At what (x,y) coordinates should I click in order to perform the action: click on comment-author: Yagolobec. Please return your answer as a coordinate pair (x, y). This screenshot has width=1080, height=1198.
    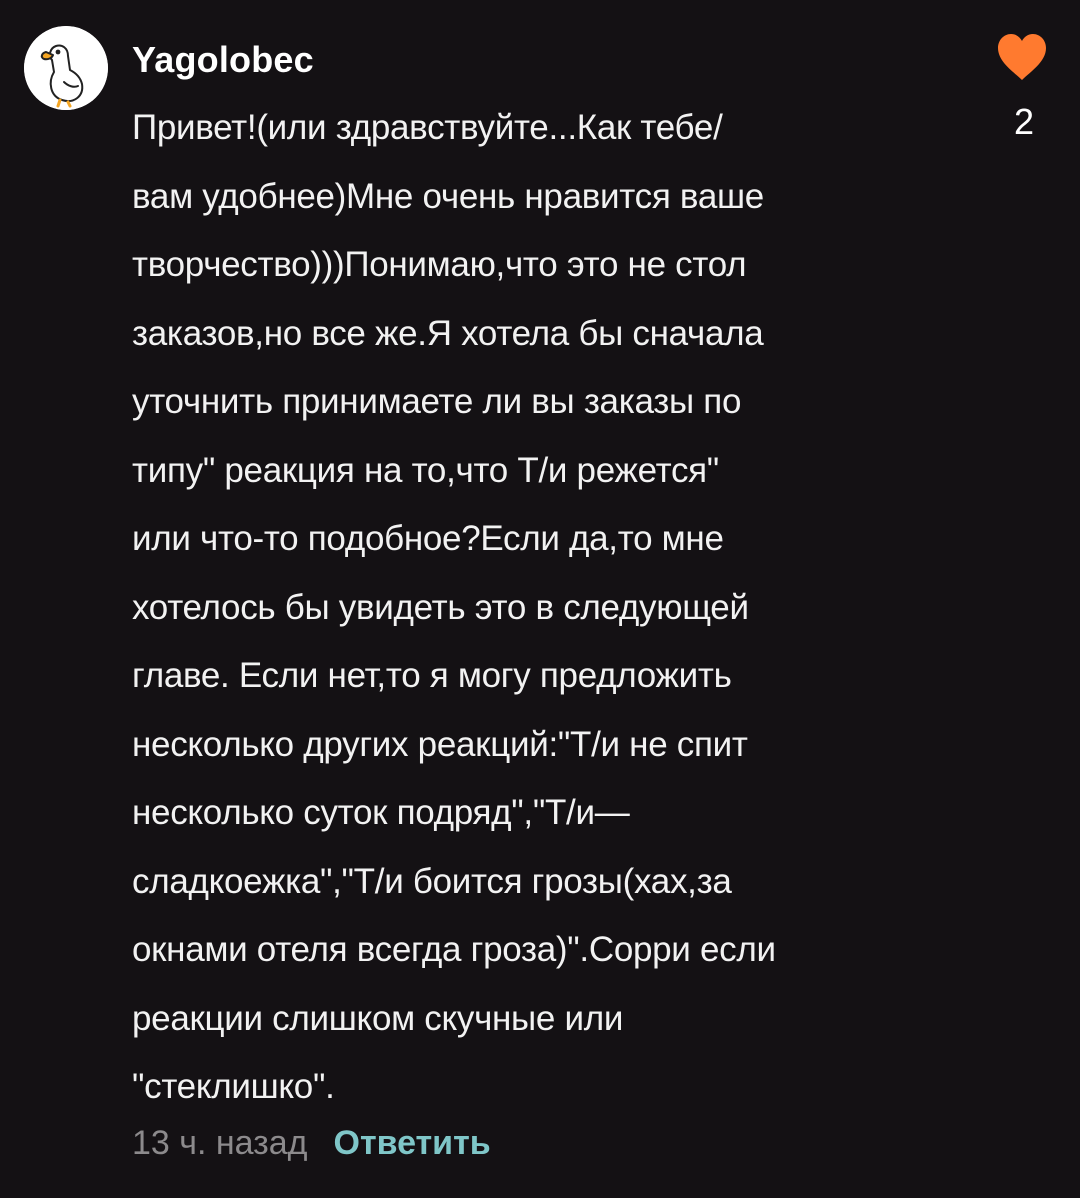
    Looking at the image, I should click on (223, 60).